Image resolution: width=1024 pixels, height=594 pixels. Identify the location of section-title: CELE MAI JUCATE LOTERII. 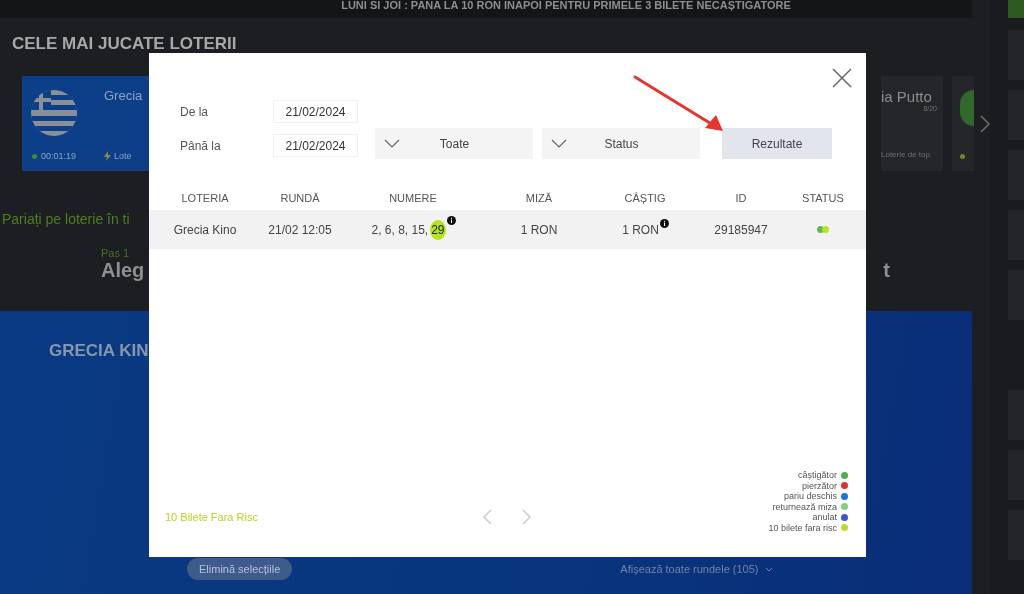
(125, 44).